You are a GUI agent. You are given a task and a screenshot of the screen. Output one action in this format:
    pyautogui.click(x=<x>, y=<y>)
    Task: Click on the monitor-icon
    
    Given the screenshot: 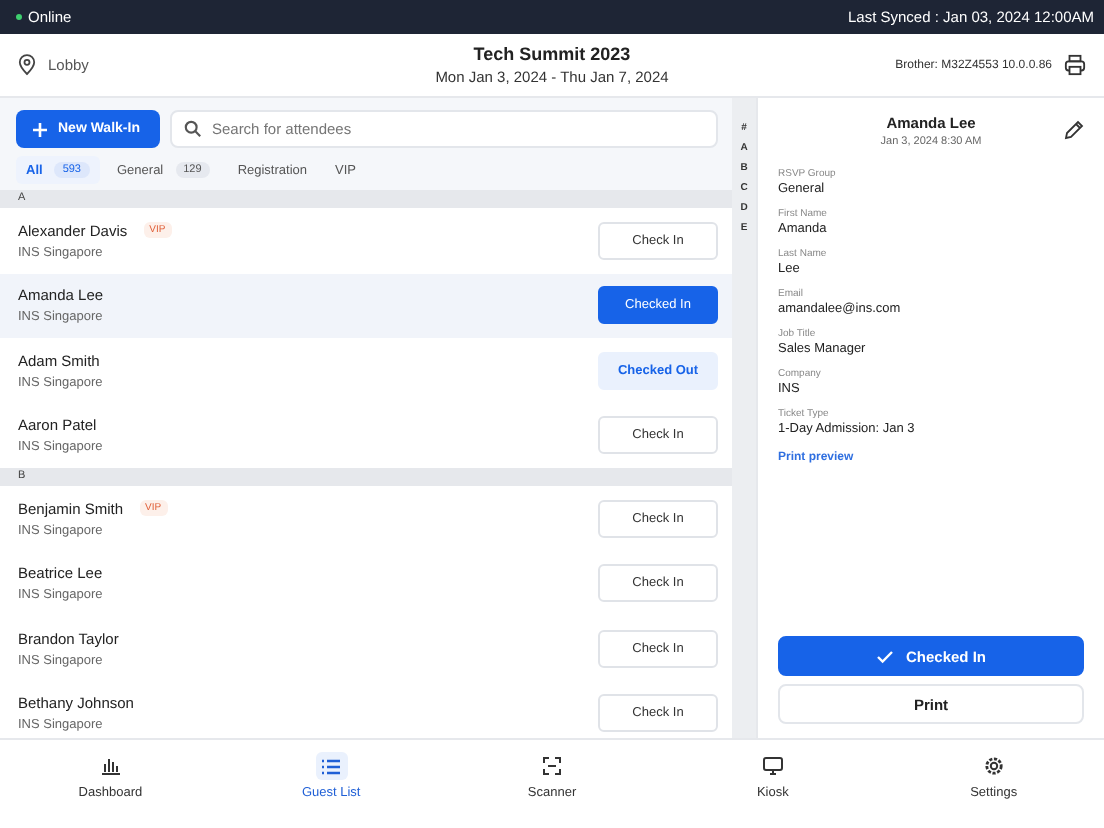 What is the action you would take?
    pyautogui.click(x=772, y=766)
    